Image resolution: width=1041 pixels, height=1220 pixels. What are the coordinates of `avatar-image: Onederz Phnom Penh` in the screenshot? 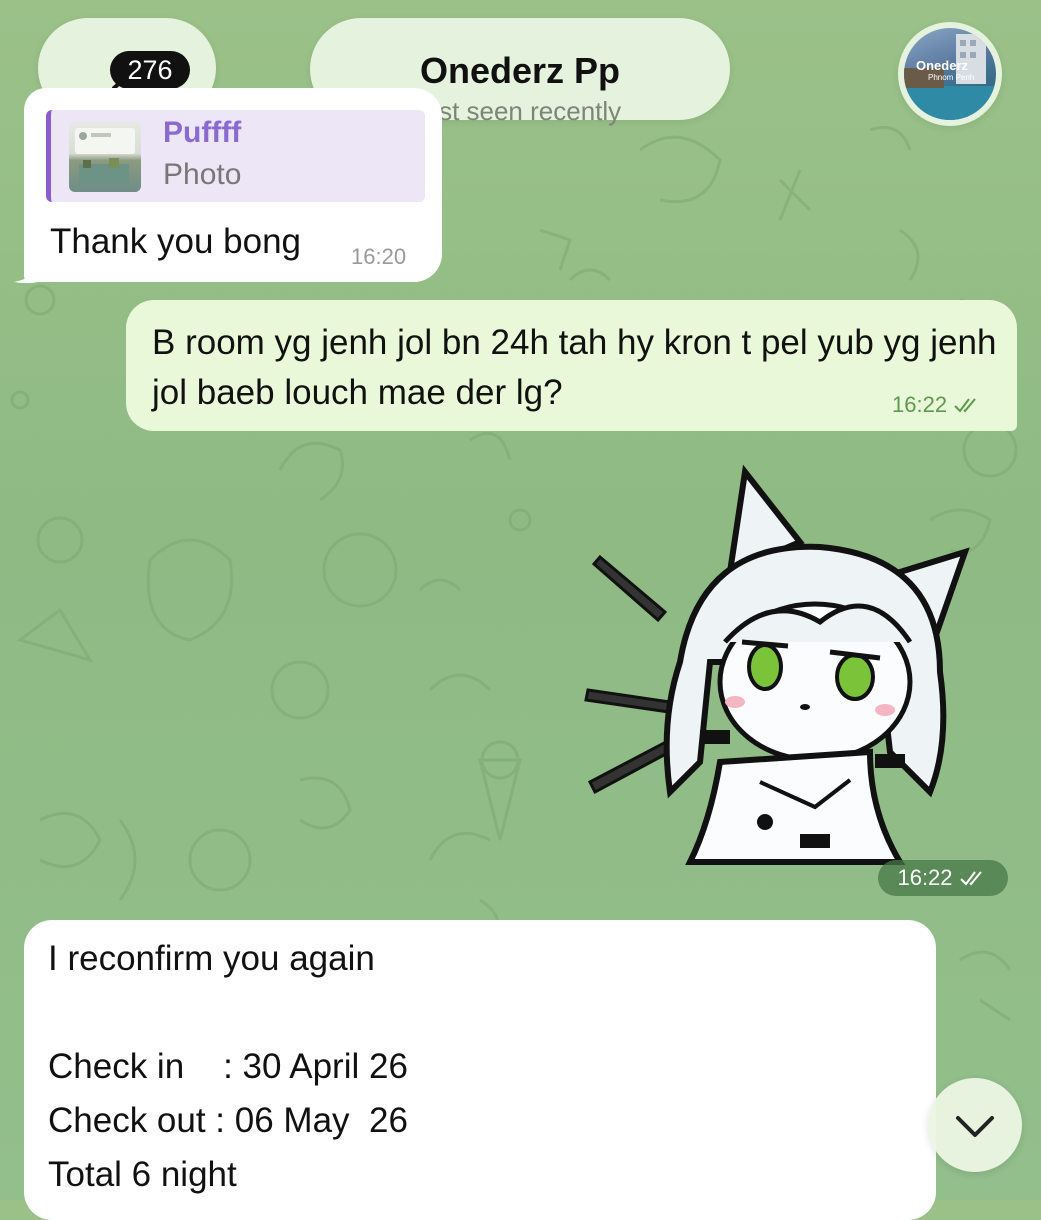 It's located at (950, 74).